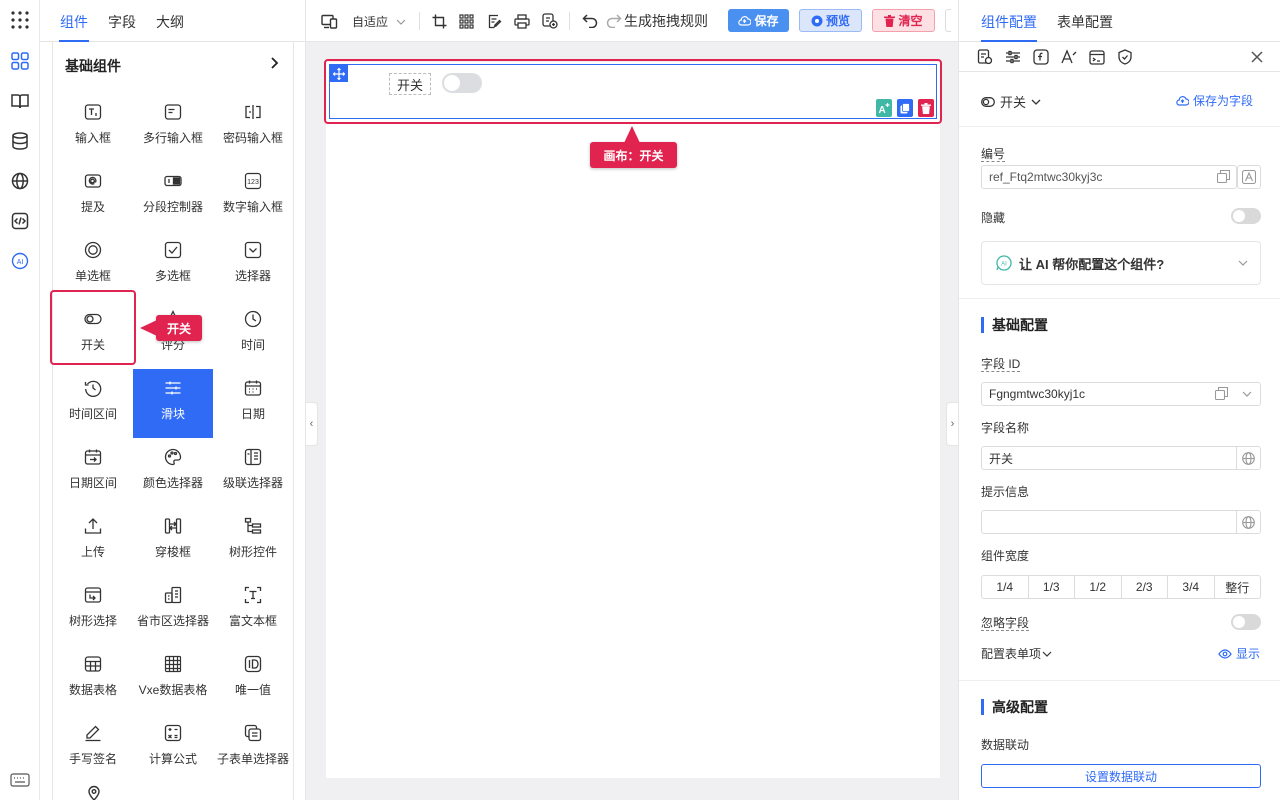 The width and height of the screenshot is (1280, 800). Describe the element at coordinates (1119, 298) in the screenshot. I see `divider` at that location.